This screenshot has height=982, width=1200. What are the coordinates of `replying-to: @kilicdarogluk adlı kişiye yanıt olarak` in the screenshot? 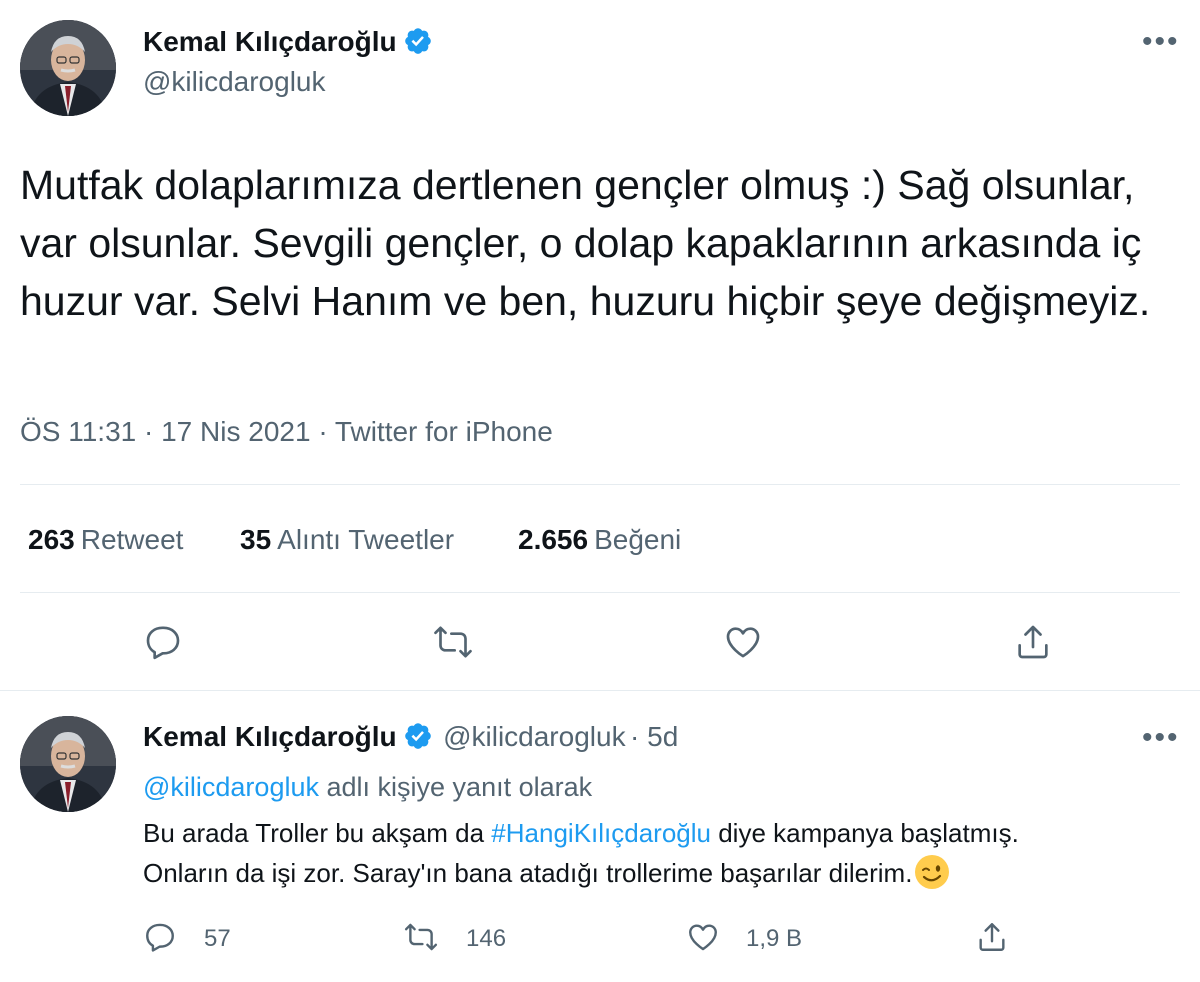 It's located at (367, 787).